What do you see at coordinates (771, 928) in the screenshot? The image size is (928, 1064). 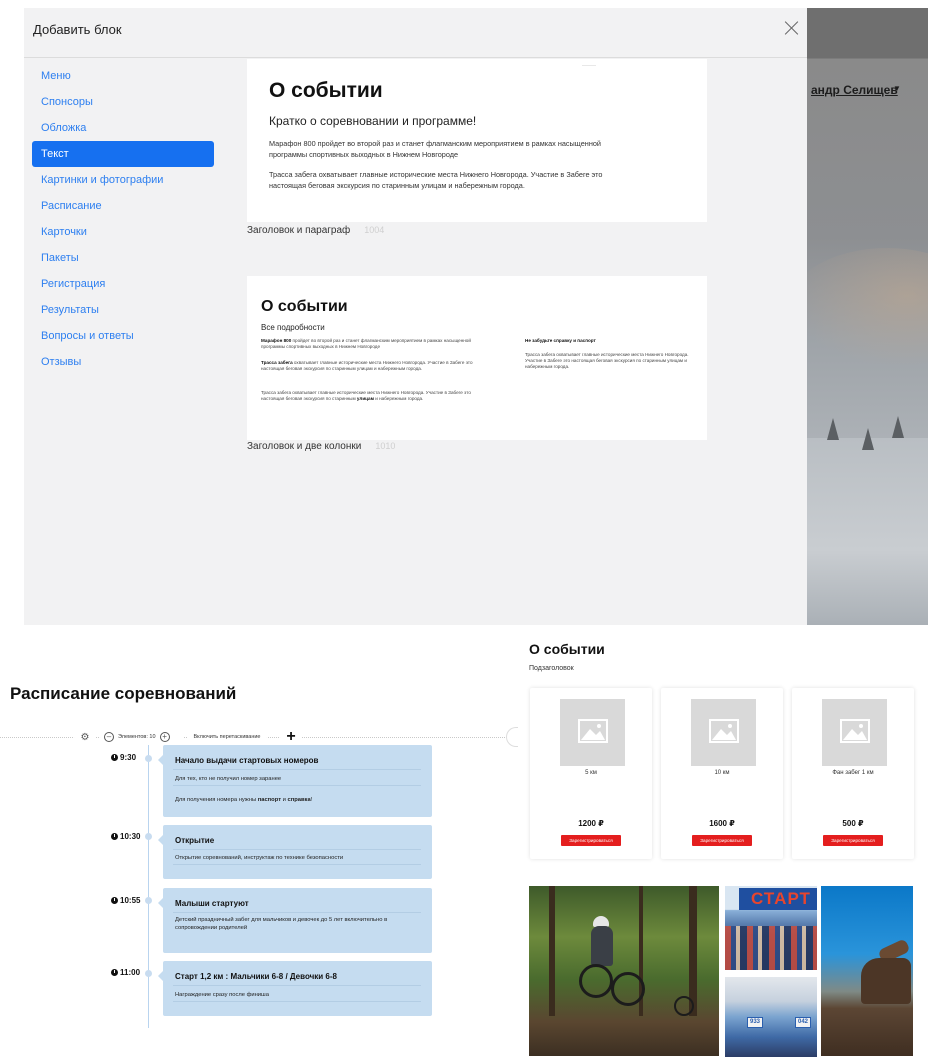 I see `photo-race-start: СТАРТ` at bounding box center [771, 928].